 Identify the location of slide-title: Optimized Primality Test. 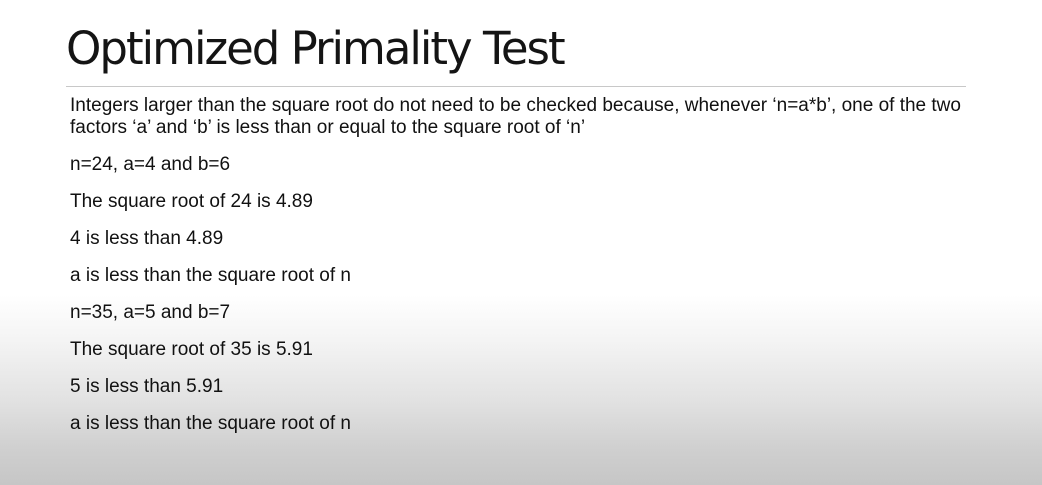
(316, 48).